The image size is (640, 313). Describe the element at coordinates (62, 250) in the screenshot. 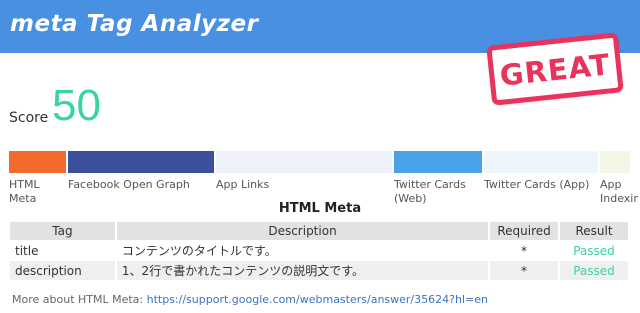

I see `row-tag: title` at that location.